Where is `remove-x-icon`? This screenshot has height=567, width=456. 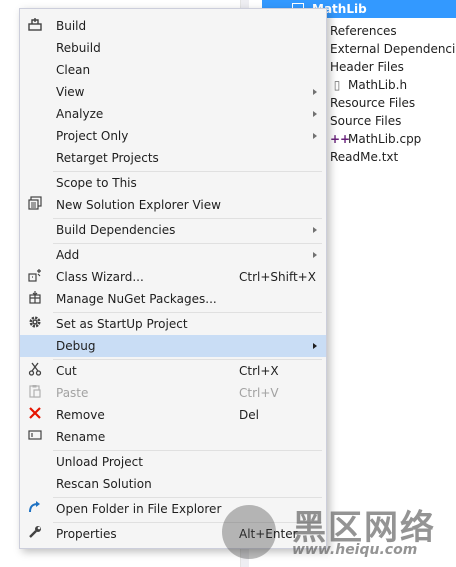
remove-x-icon is located at coordinates (35, 415).